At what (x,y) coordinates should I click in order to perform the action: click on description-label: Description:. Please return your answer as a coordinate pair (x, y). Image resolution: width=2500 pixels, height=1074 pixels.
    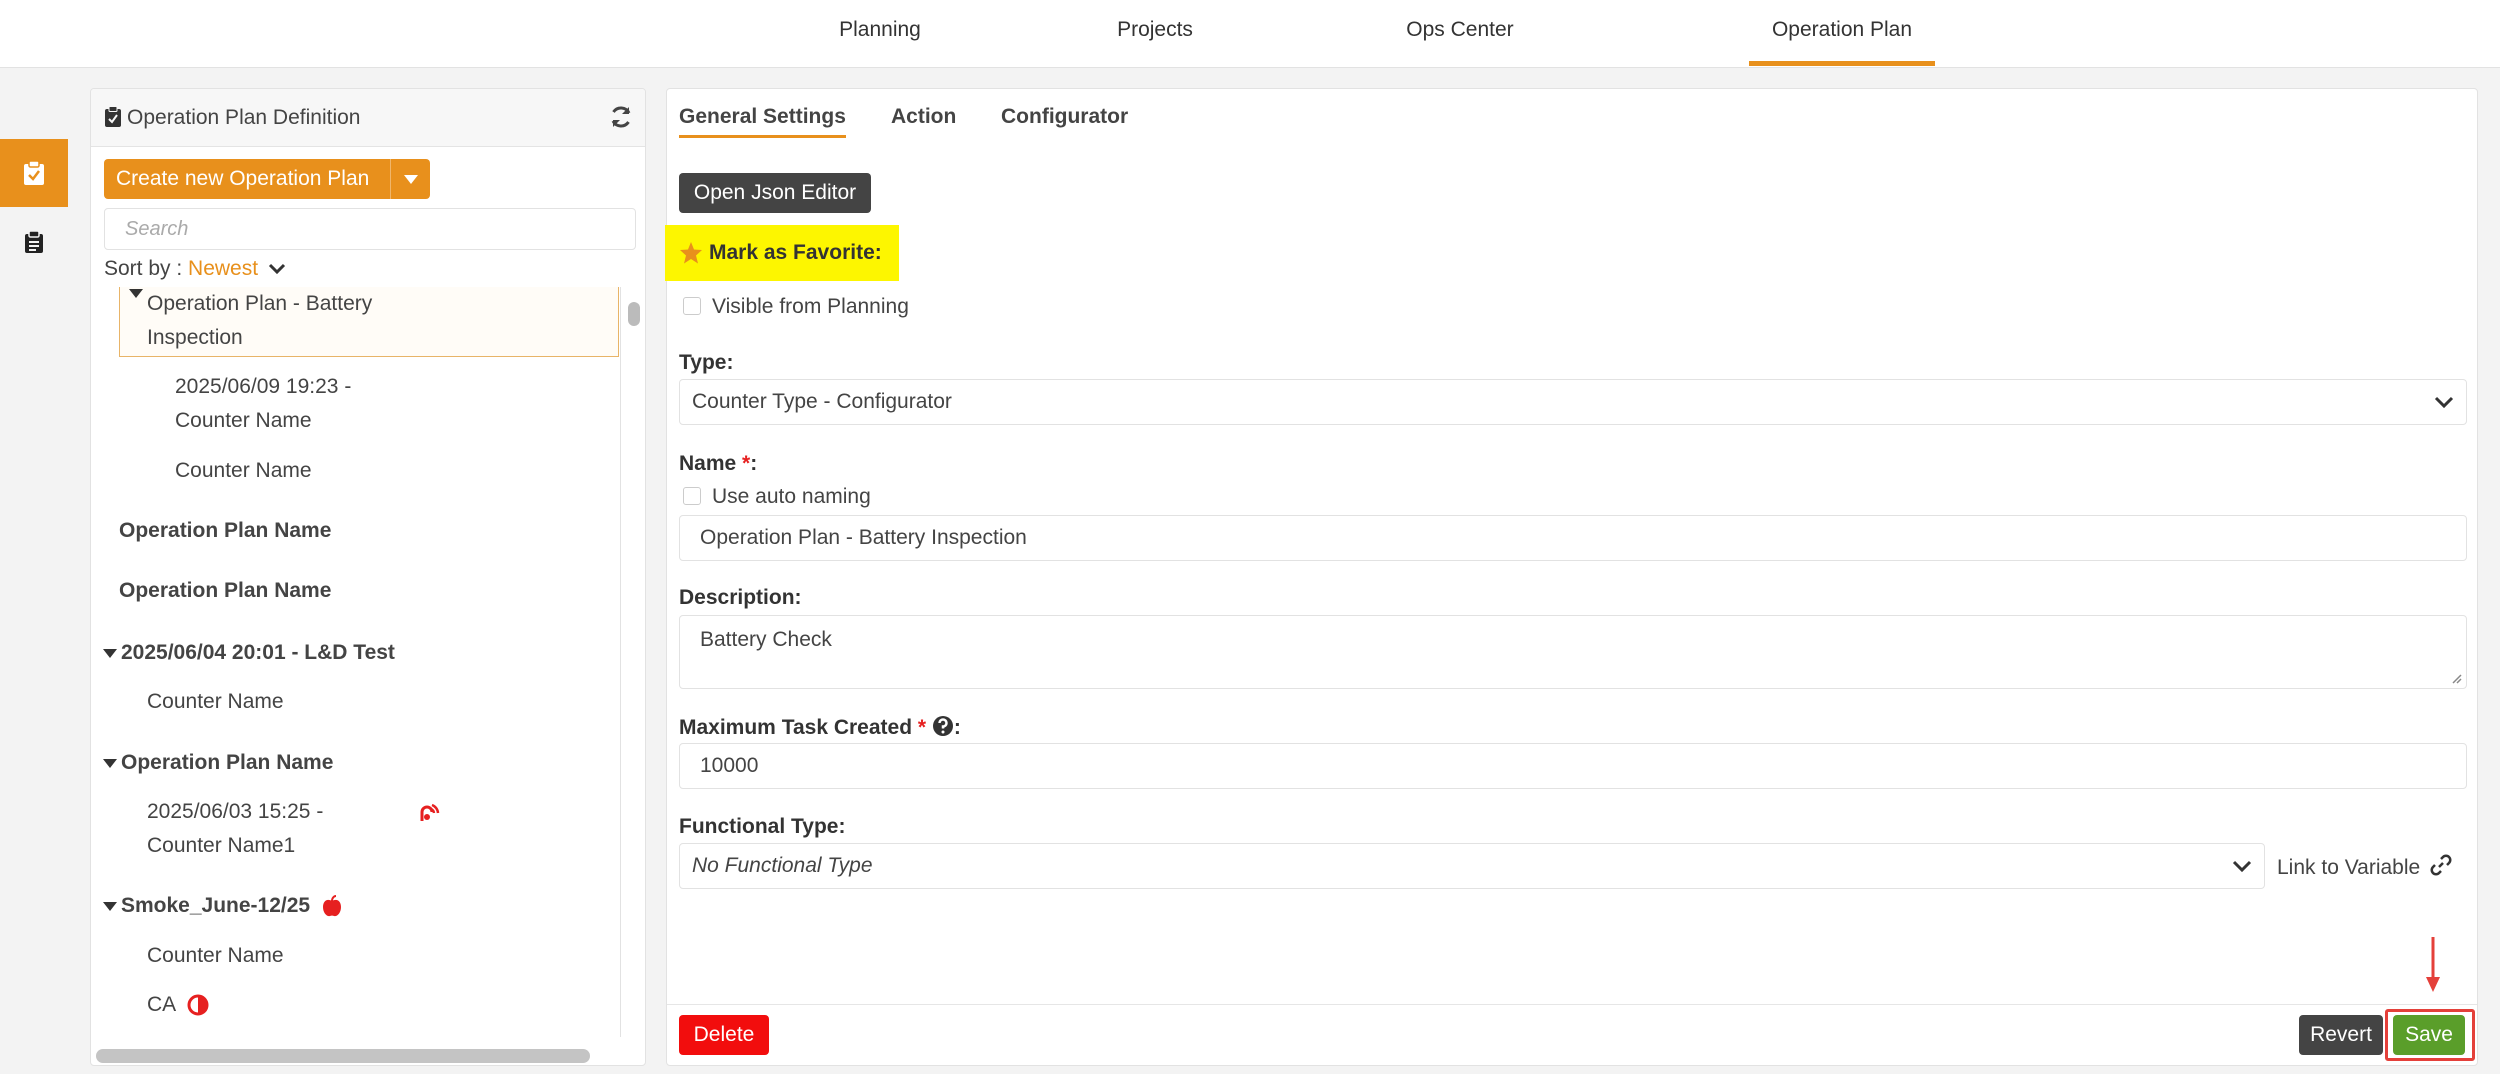
    Looking at the image, I should click on (740, 597).